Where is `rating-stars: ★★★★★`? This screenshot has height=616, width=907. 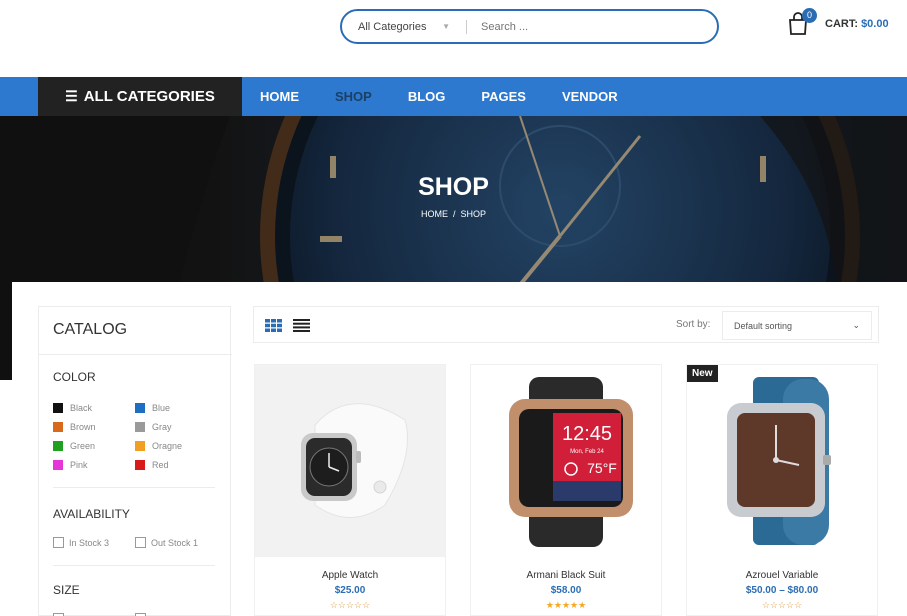 rating-stars: ★★★★★ is located at coordinates (566, 605).